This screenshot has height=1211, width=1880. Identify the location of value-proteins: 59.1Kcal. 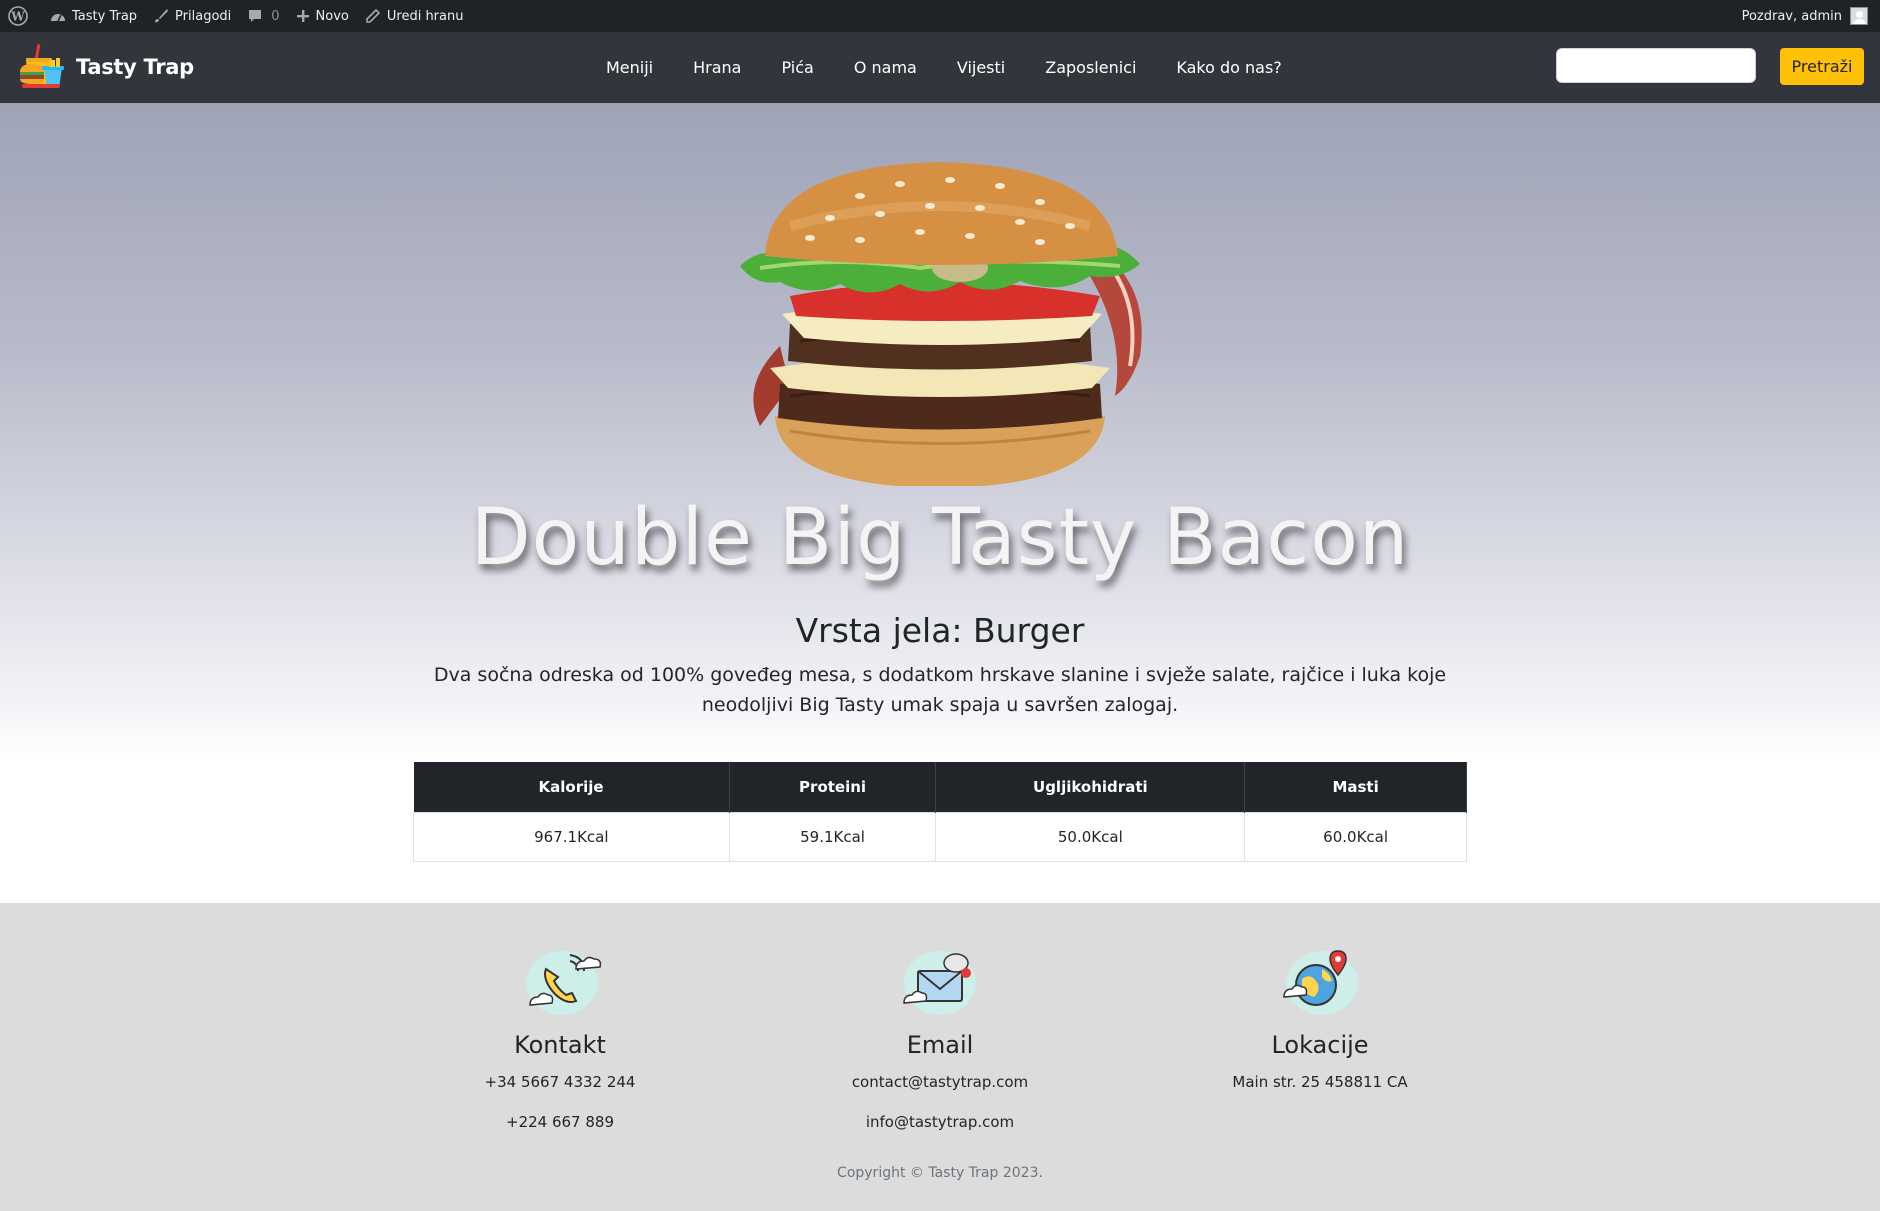
(832, 836).